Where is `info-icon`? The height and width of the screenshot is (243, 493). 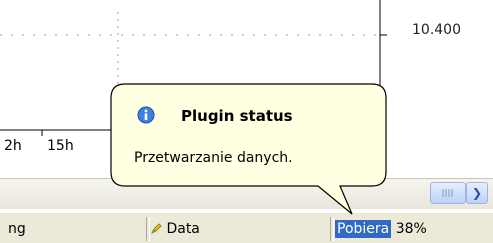 info-icon is located at coordinates (146, 115).